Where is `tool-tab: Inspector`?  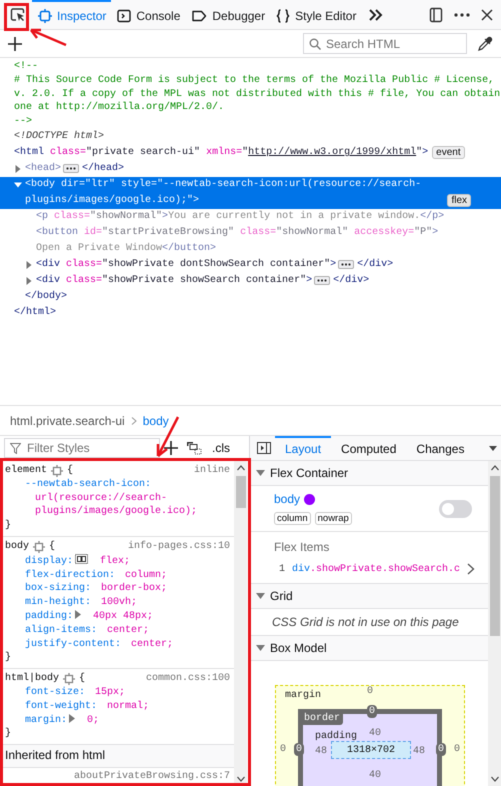
tool-tab: Inspector is located at coordinates (72, 14).